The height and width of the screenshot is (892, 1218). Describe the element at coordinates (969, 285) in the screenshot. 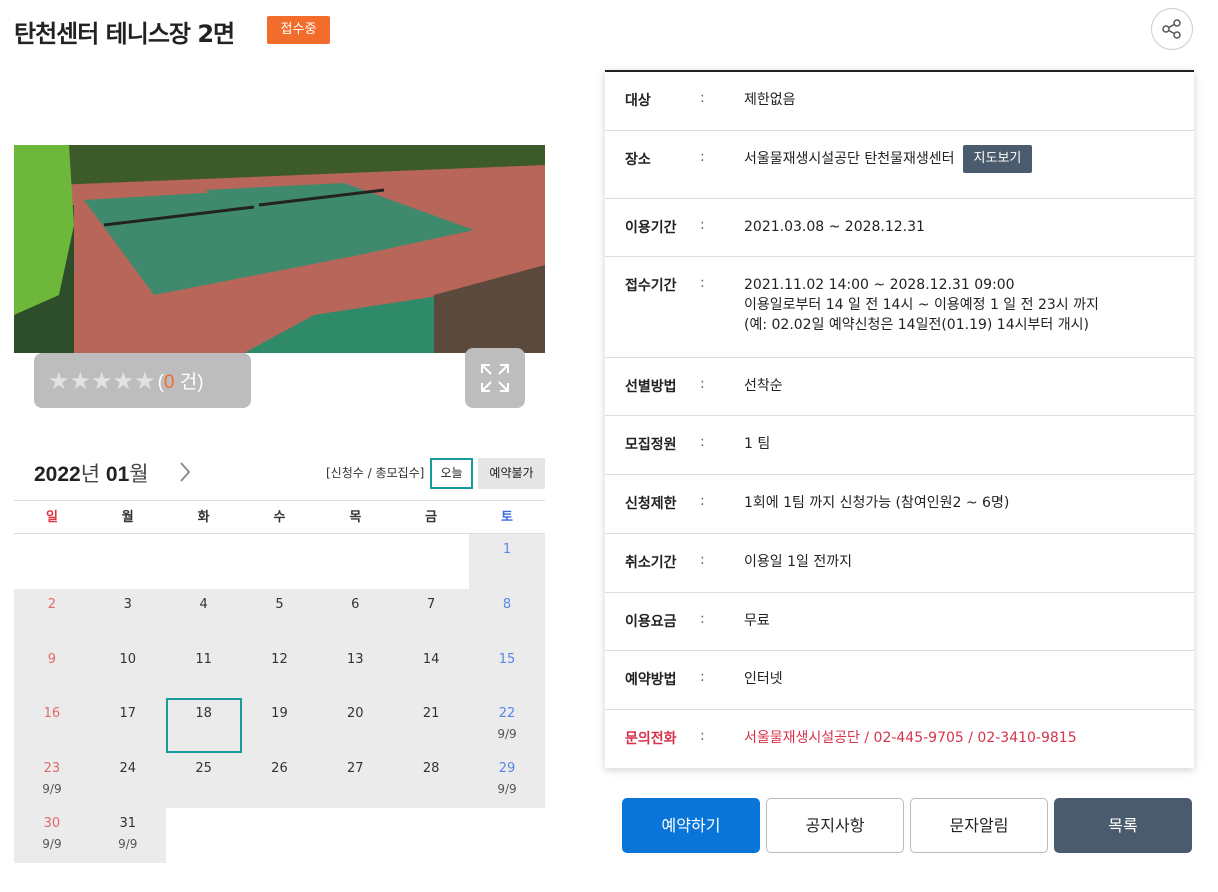

I see `info-value-line: 2021.11.02 14:00 ~ 2028.12.31 09:00` at that location.